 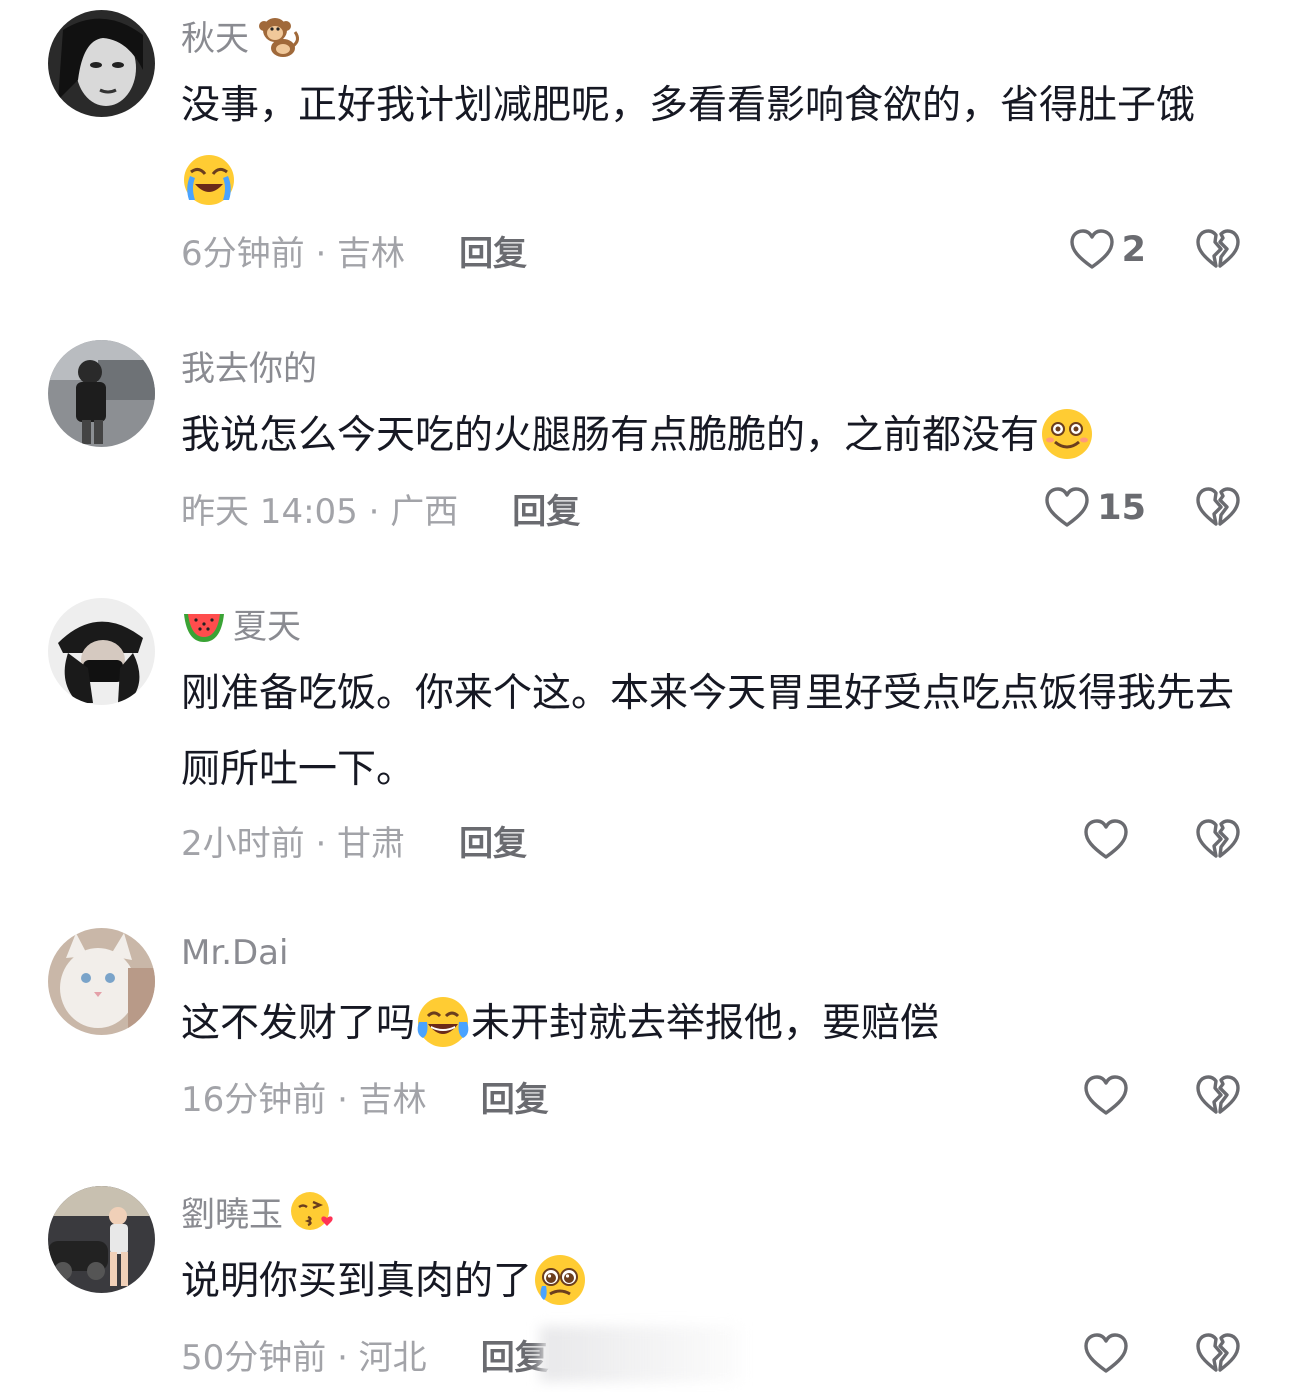 I want to click on flushed-smile-emoji-icon, so click(x=1067, y=434).